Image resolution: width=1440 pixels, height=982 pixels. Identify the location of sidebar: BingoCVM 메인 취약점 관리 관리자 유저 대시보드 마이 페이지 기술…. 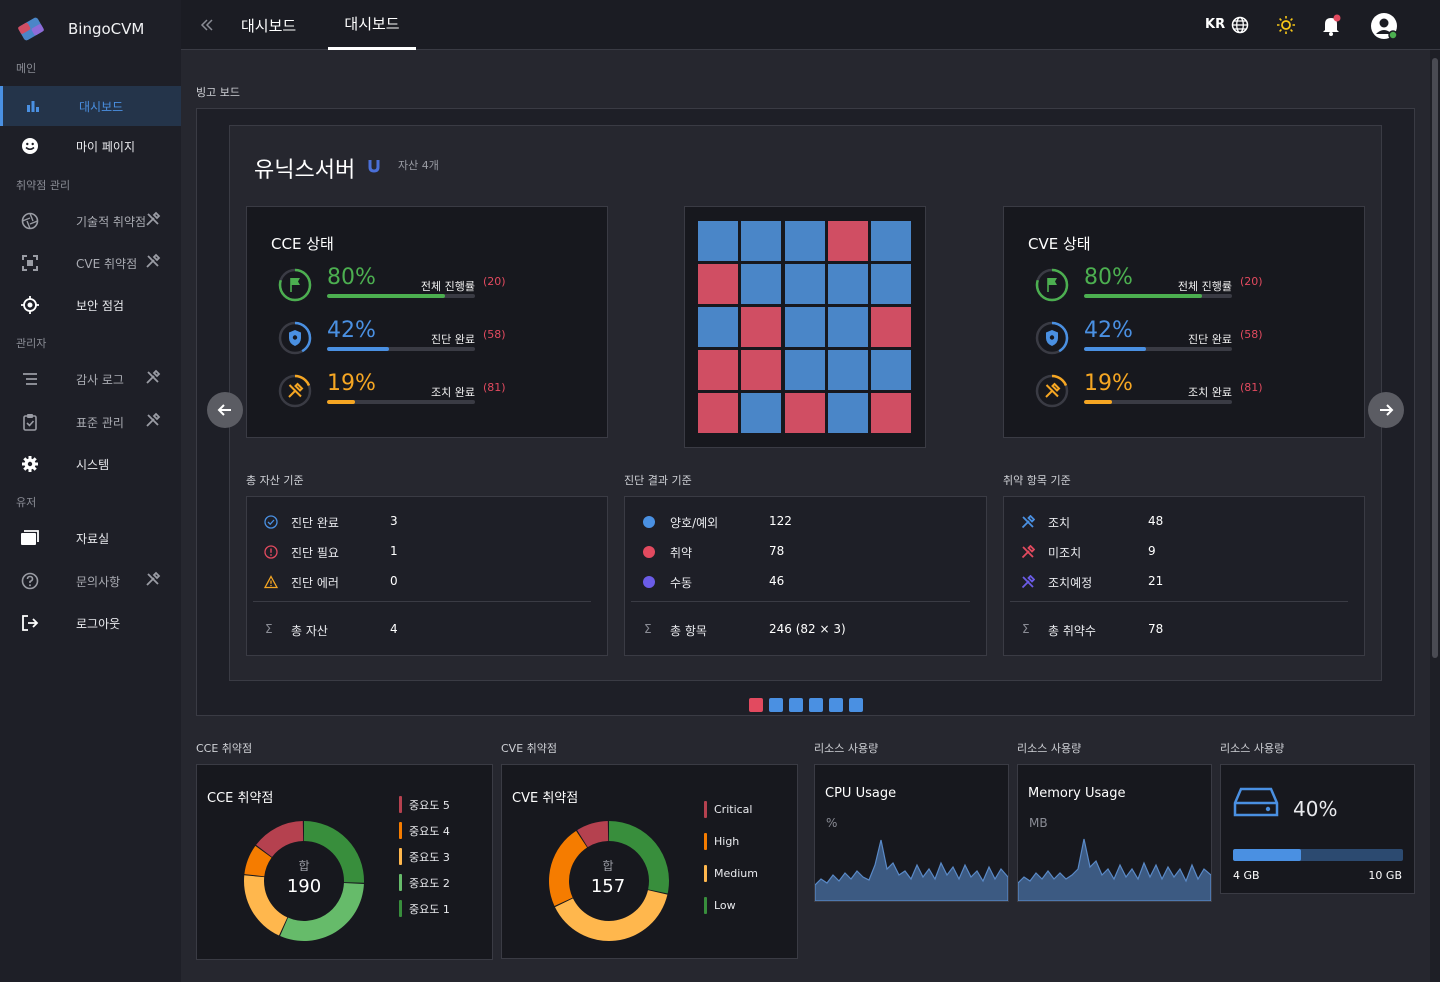
(90, 491).